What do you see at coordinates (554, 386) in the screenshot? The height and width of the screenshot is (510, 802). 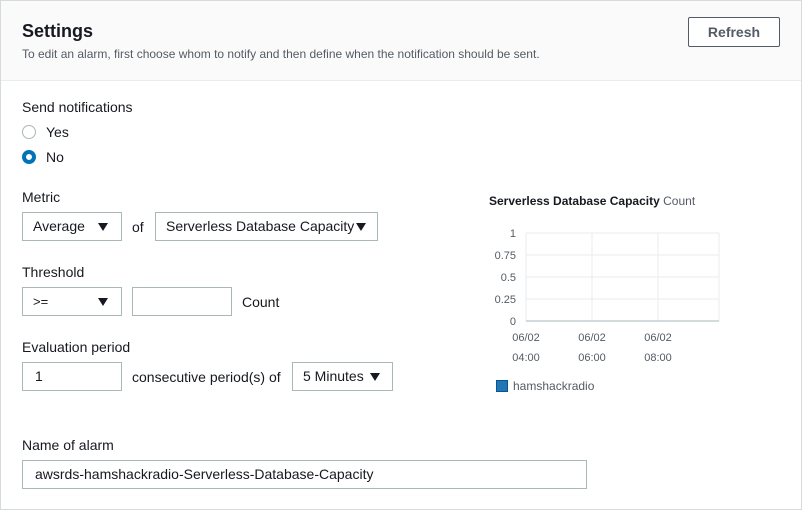 I see `legend-label-hamshackradio: hamshackradio` at bounding box center [554, 386].